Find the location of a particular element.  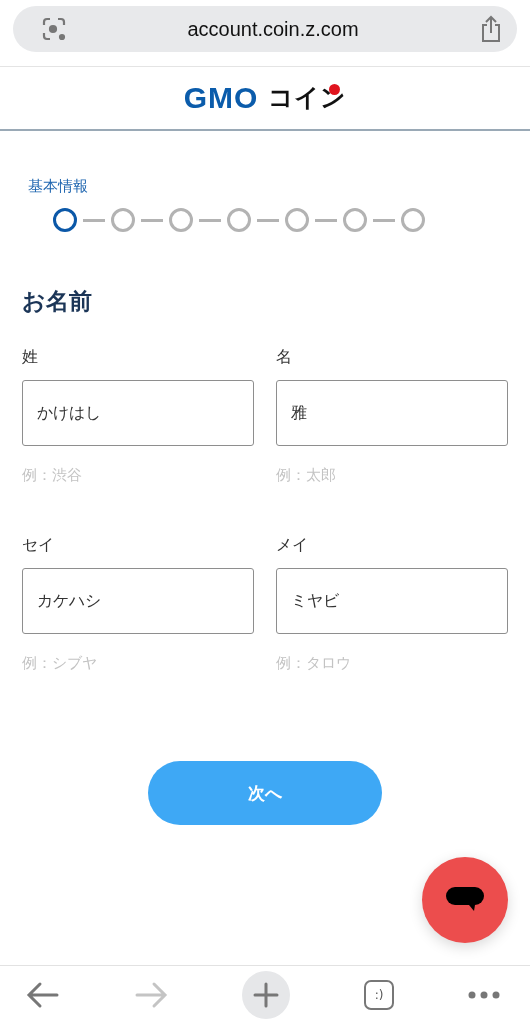

field-hint: 例：太郎 is located at coordinates (306, 475).